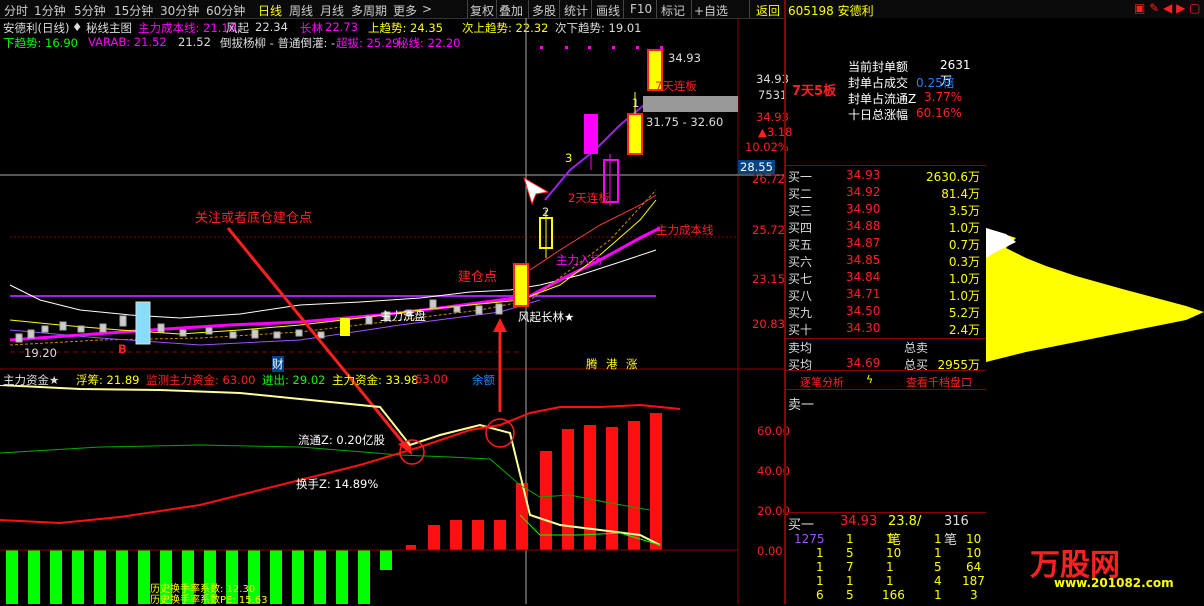 The height and width of the screenshot is (606, 1204). I want to click on watermark-url: www.201082.com, so click(1114, 583).